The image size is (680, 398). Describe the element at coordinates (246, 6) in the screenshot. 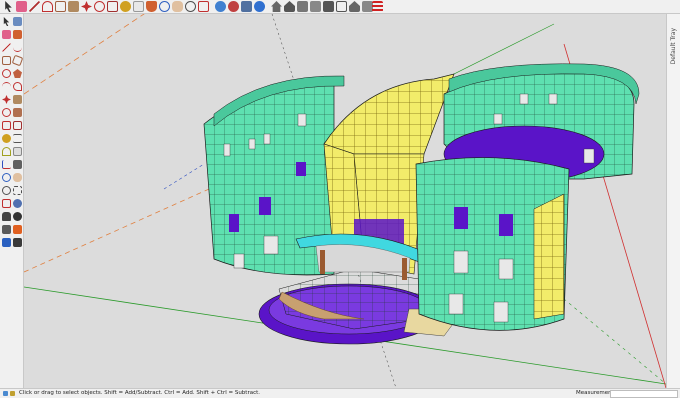

I see `components-icon` at that location.